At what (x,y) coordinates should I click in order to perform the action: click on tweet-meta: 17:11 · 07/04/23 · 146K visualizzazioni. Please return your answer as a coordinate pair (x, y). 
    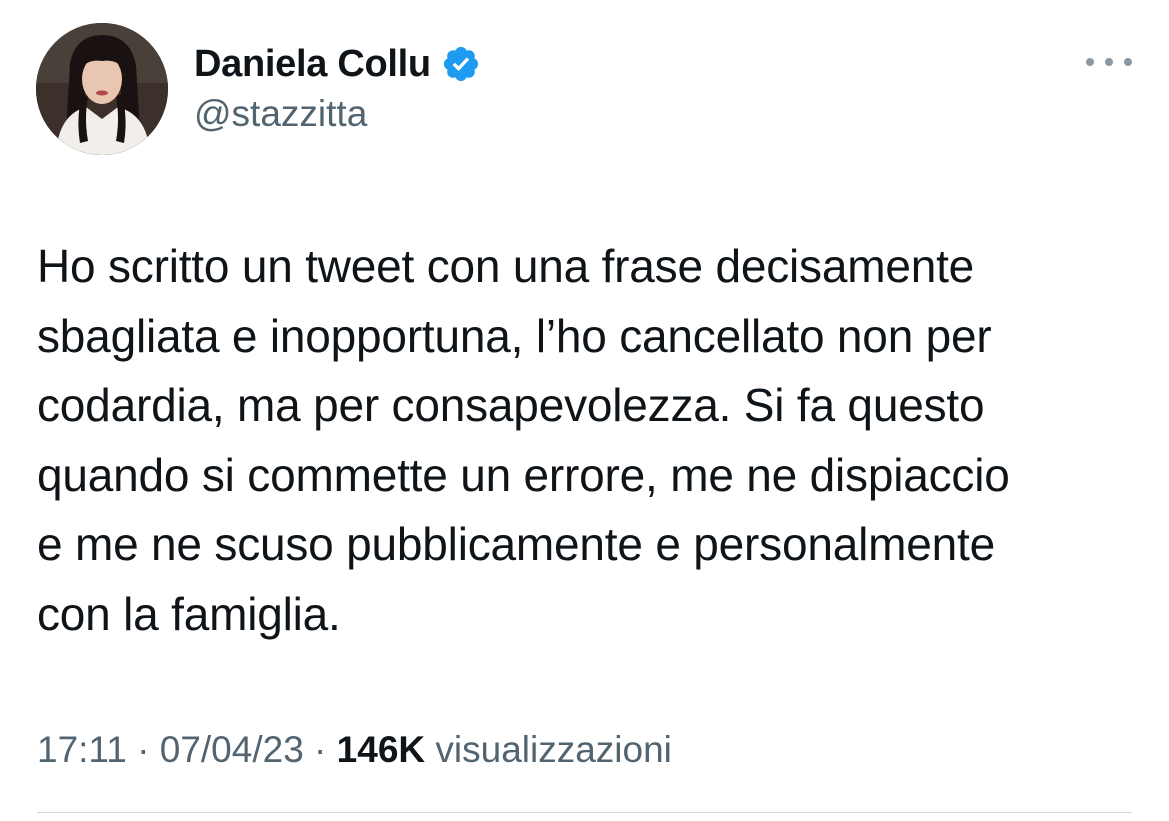
    Looking at the image, I should click on (354, 750).